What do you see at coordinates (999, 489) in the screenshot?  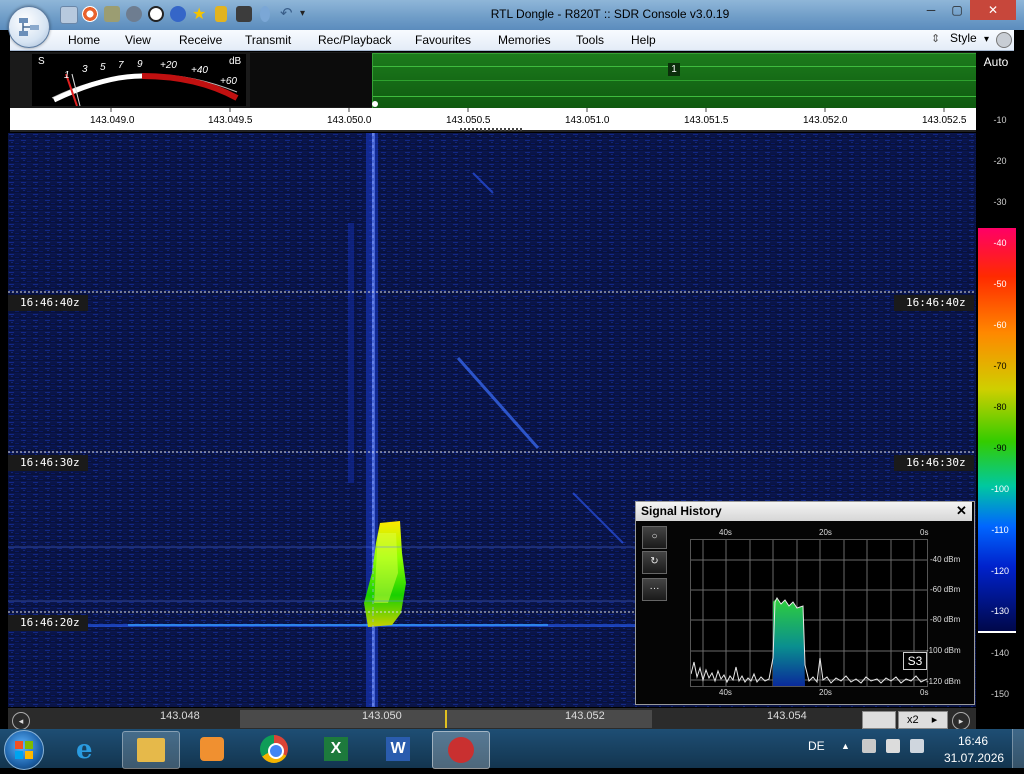 I see `level-tick: -100` at bounding box center [999, 489].